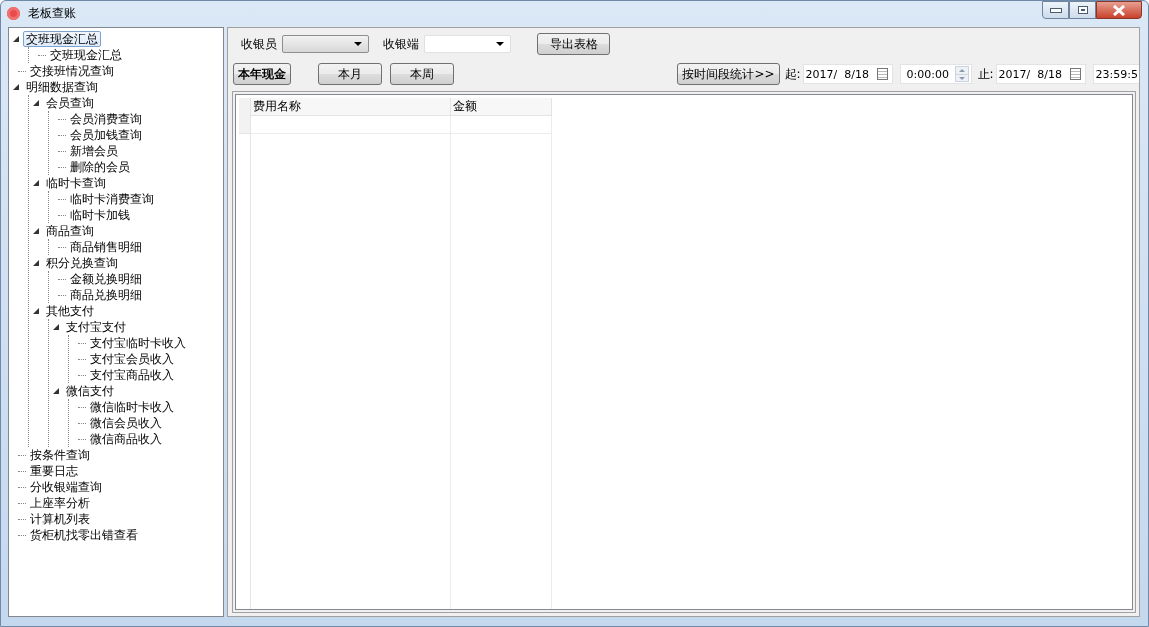  I want to click on tree-item: 会员消费查询, so click(106, 119).